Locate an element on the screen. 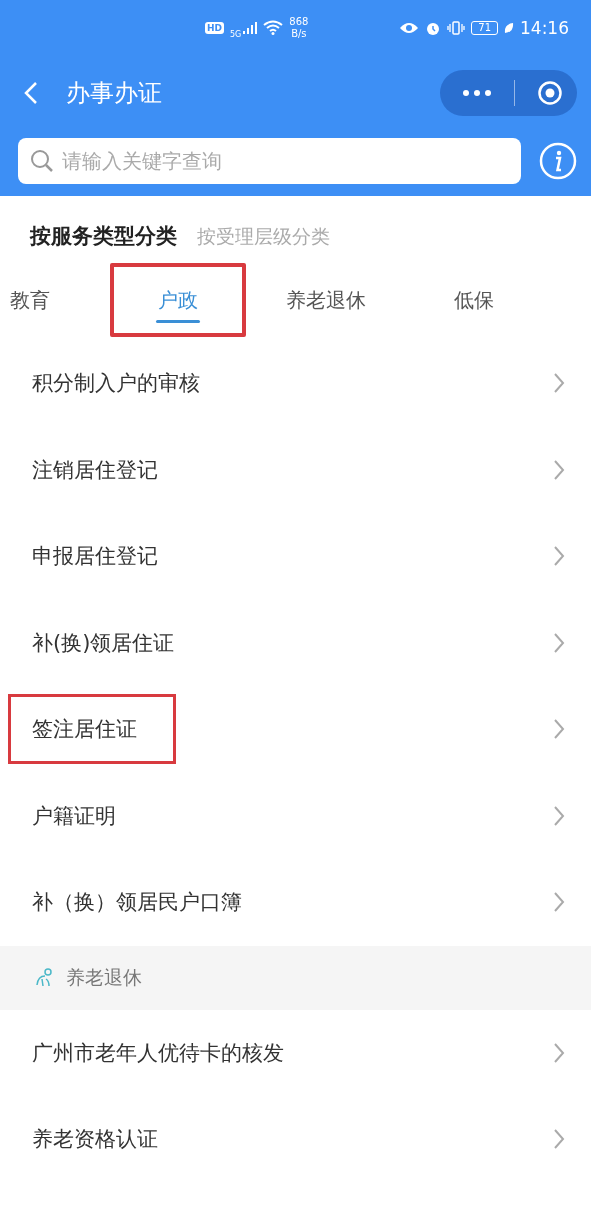 This screenshot has width=591, height=1218. service-list-item: 养老资格认证 is located at coordinates (295, 1139).